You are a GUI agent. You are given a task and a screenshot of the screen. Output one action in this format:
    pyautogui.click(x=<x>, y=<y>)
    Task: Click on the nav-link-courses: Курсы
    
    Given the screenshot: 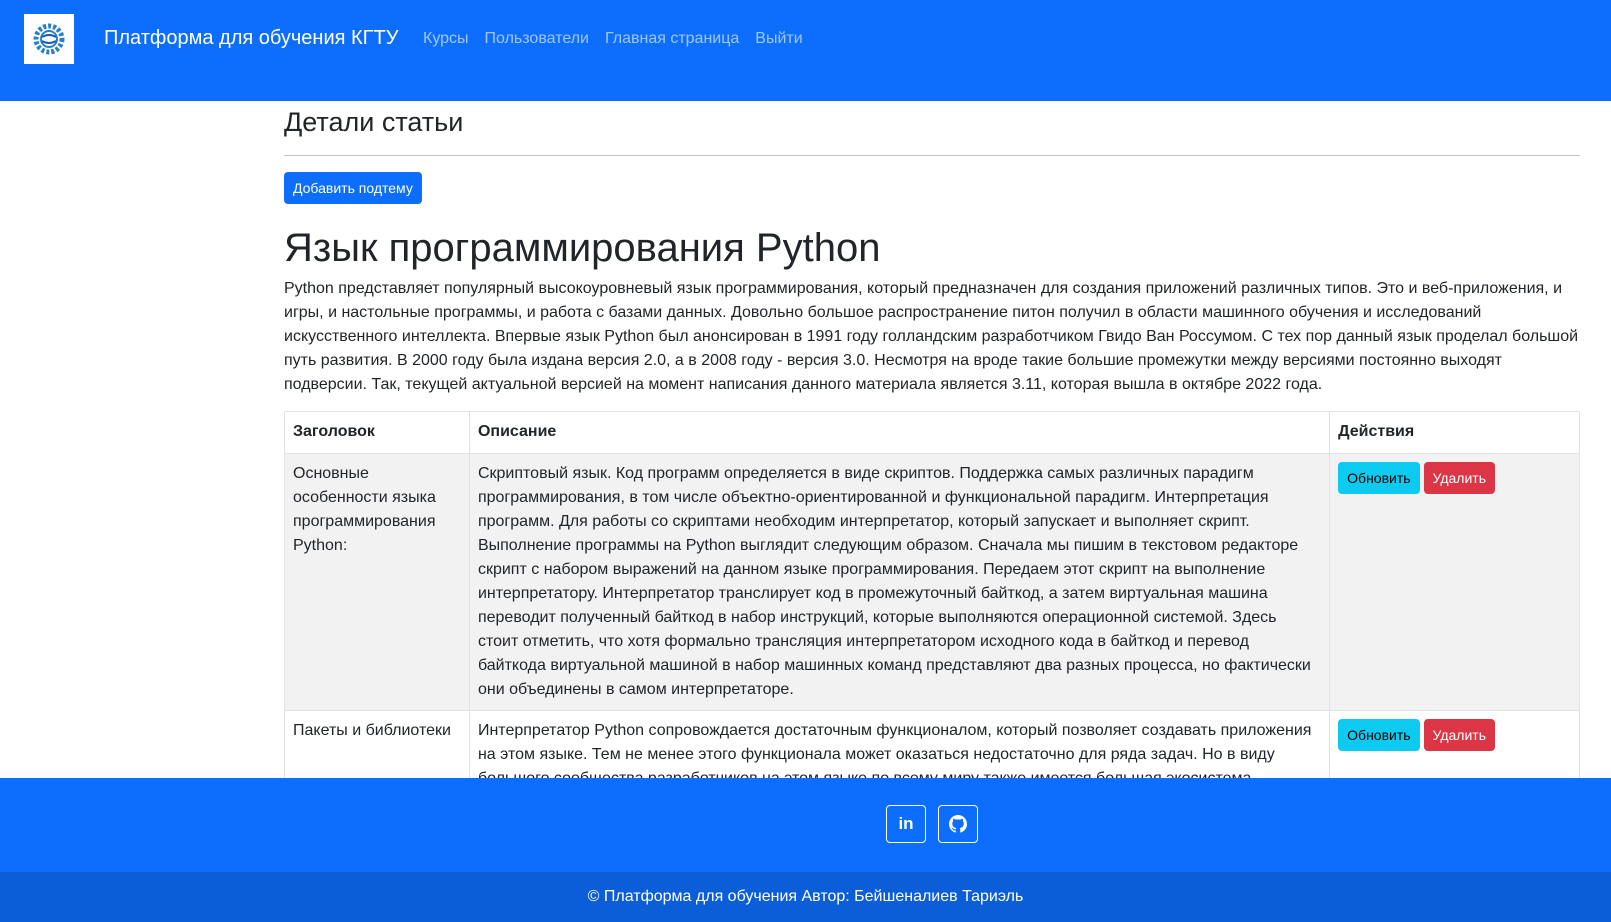 What is the action you would take?
    pyautogui.click(x=446, y=39)
    